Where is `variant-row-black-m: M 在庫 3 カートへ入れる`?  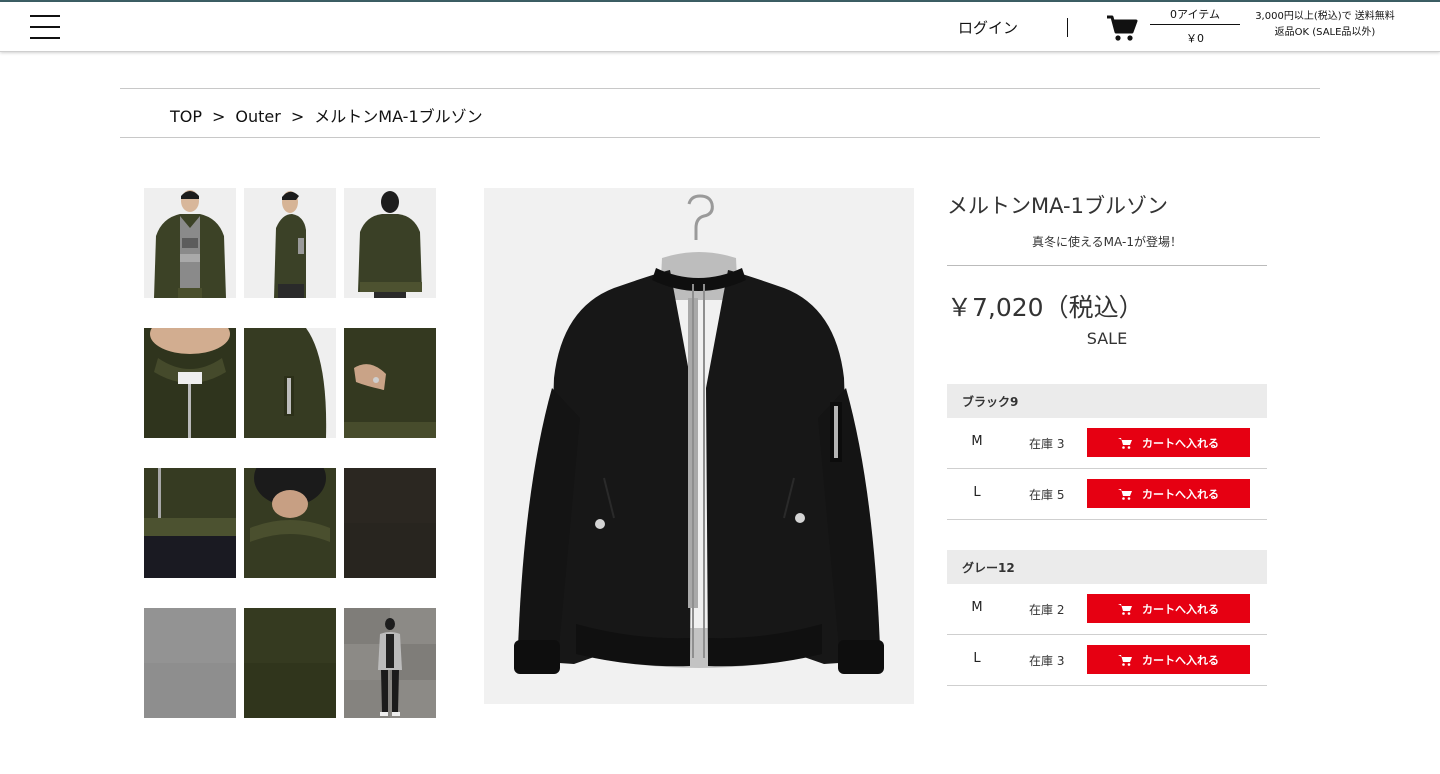
variant-row-black-m: M 在庫 3 カートへ入れる is located at coordinates (1107, 443).